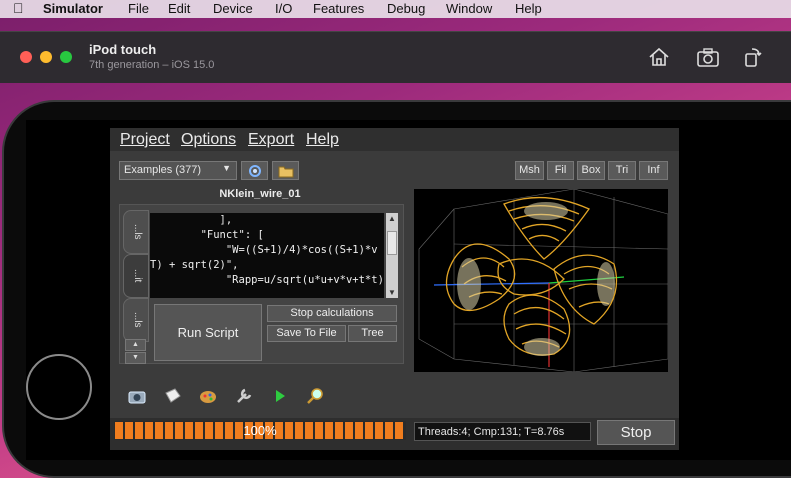 The height and width of the screenshot is (478, 791). Describe the element at coordinates (316, 396) in the screenshot. I see `magnifier-icon` at that location.